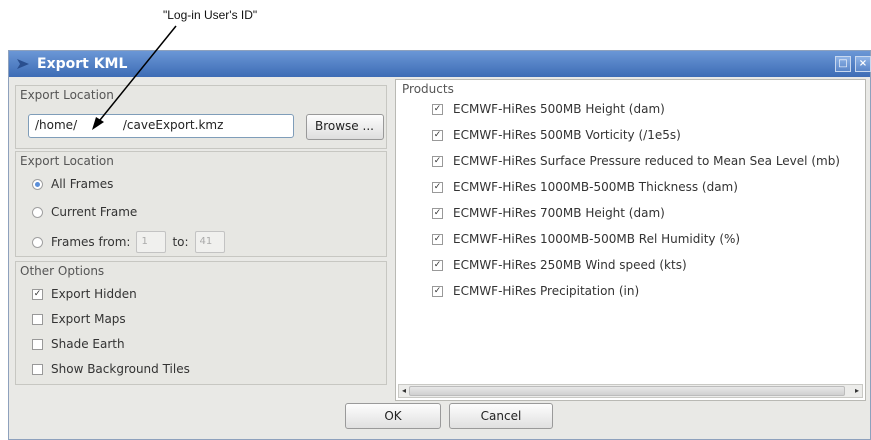 This screenshot has width=871, height=440. What do you see at coordinates (37, 369) in the screenshot?
I see `show-background-tiles-checkbox` at bounding box center [37, 369].